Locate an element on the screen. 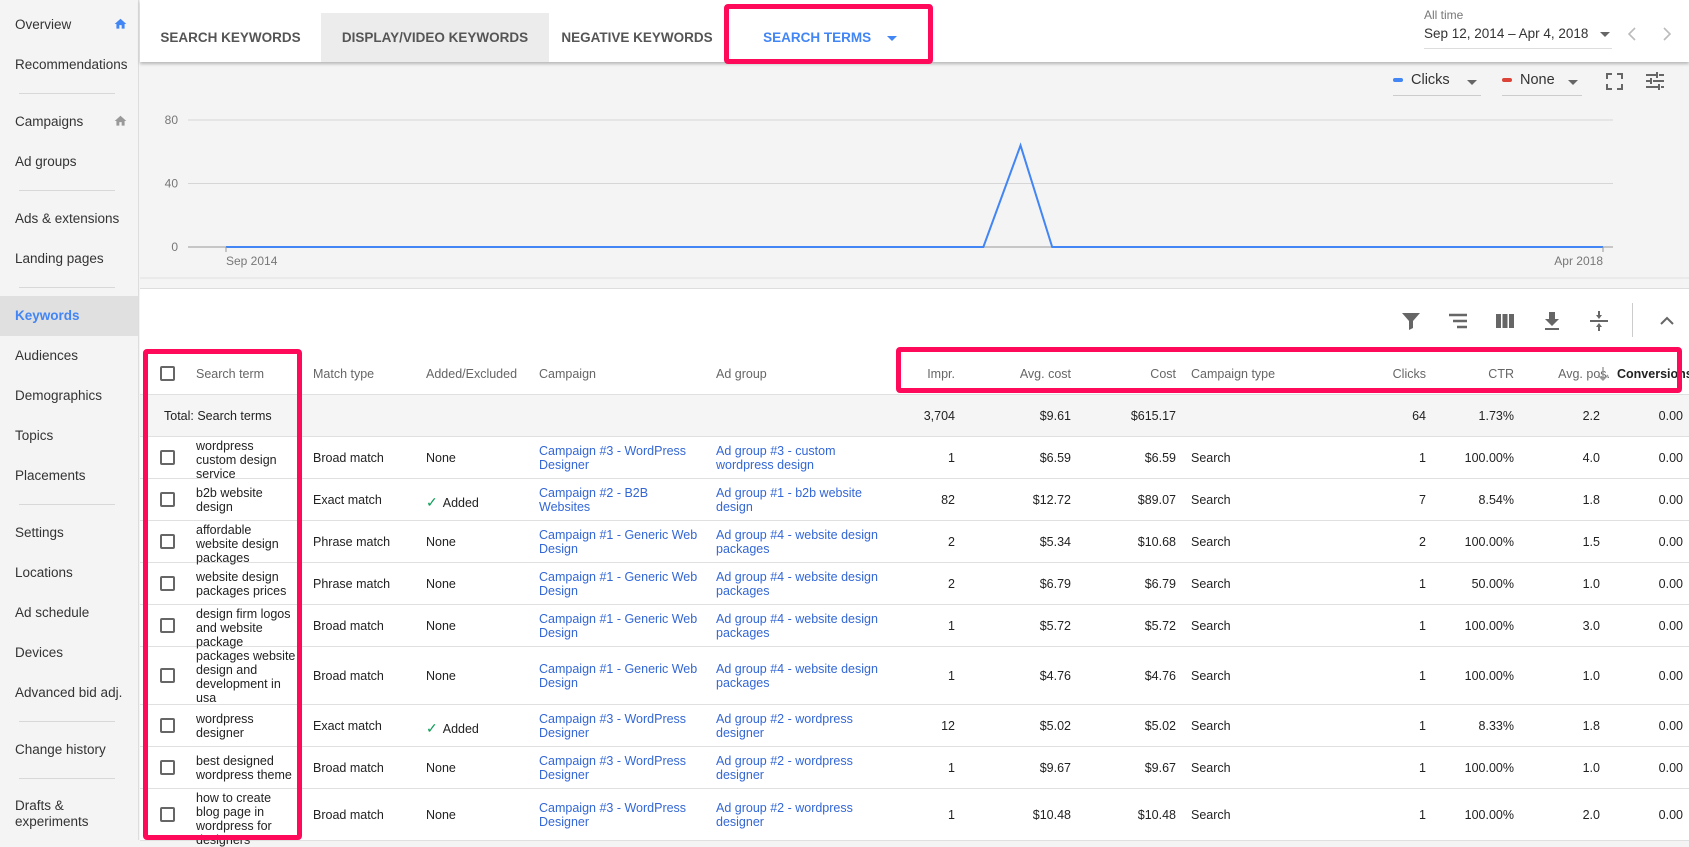 The height and width of the screenshot is (847, 1689). sidebar-item-ad-groups: Ad groups is located at coordinates (46, 161).